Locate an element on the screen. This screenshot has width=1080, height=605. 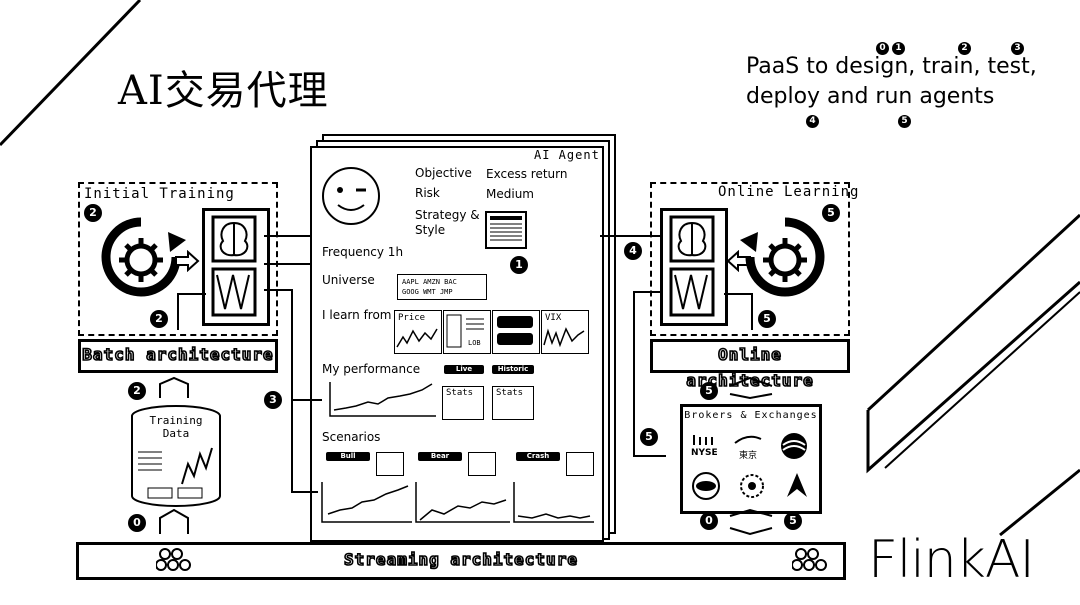
paas-line-2: deploy and run agents is located at coordinates (870, 96).